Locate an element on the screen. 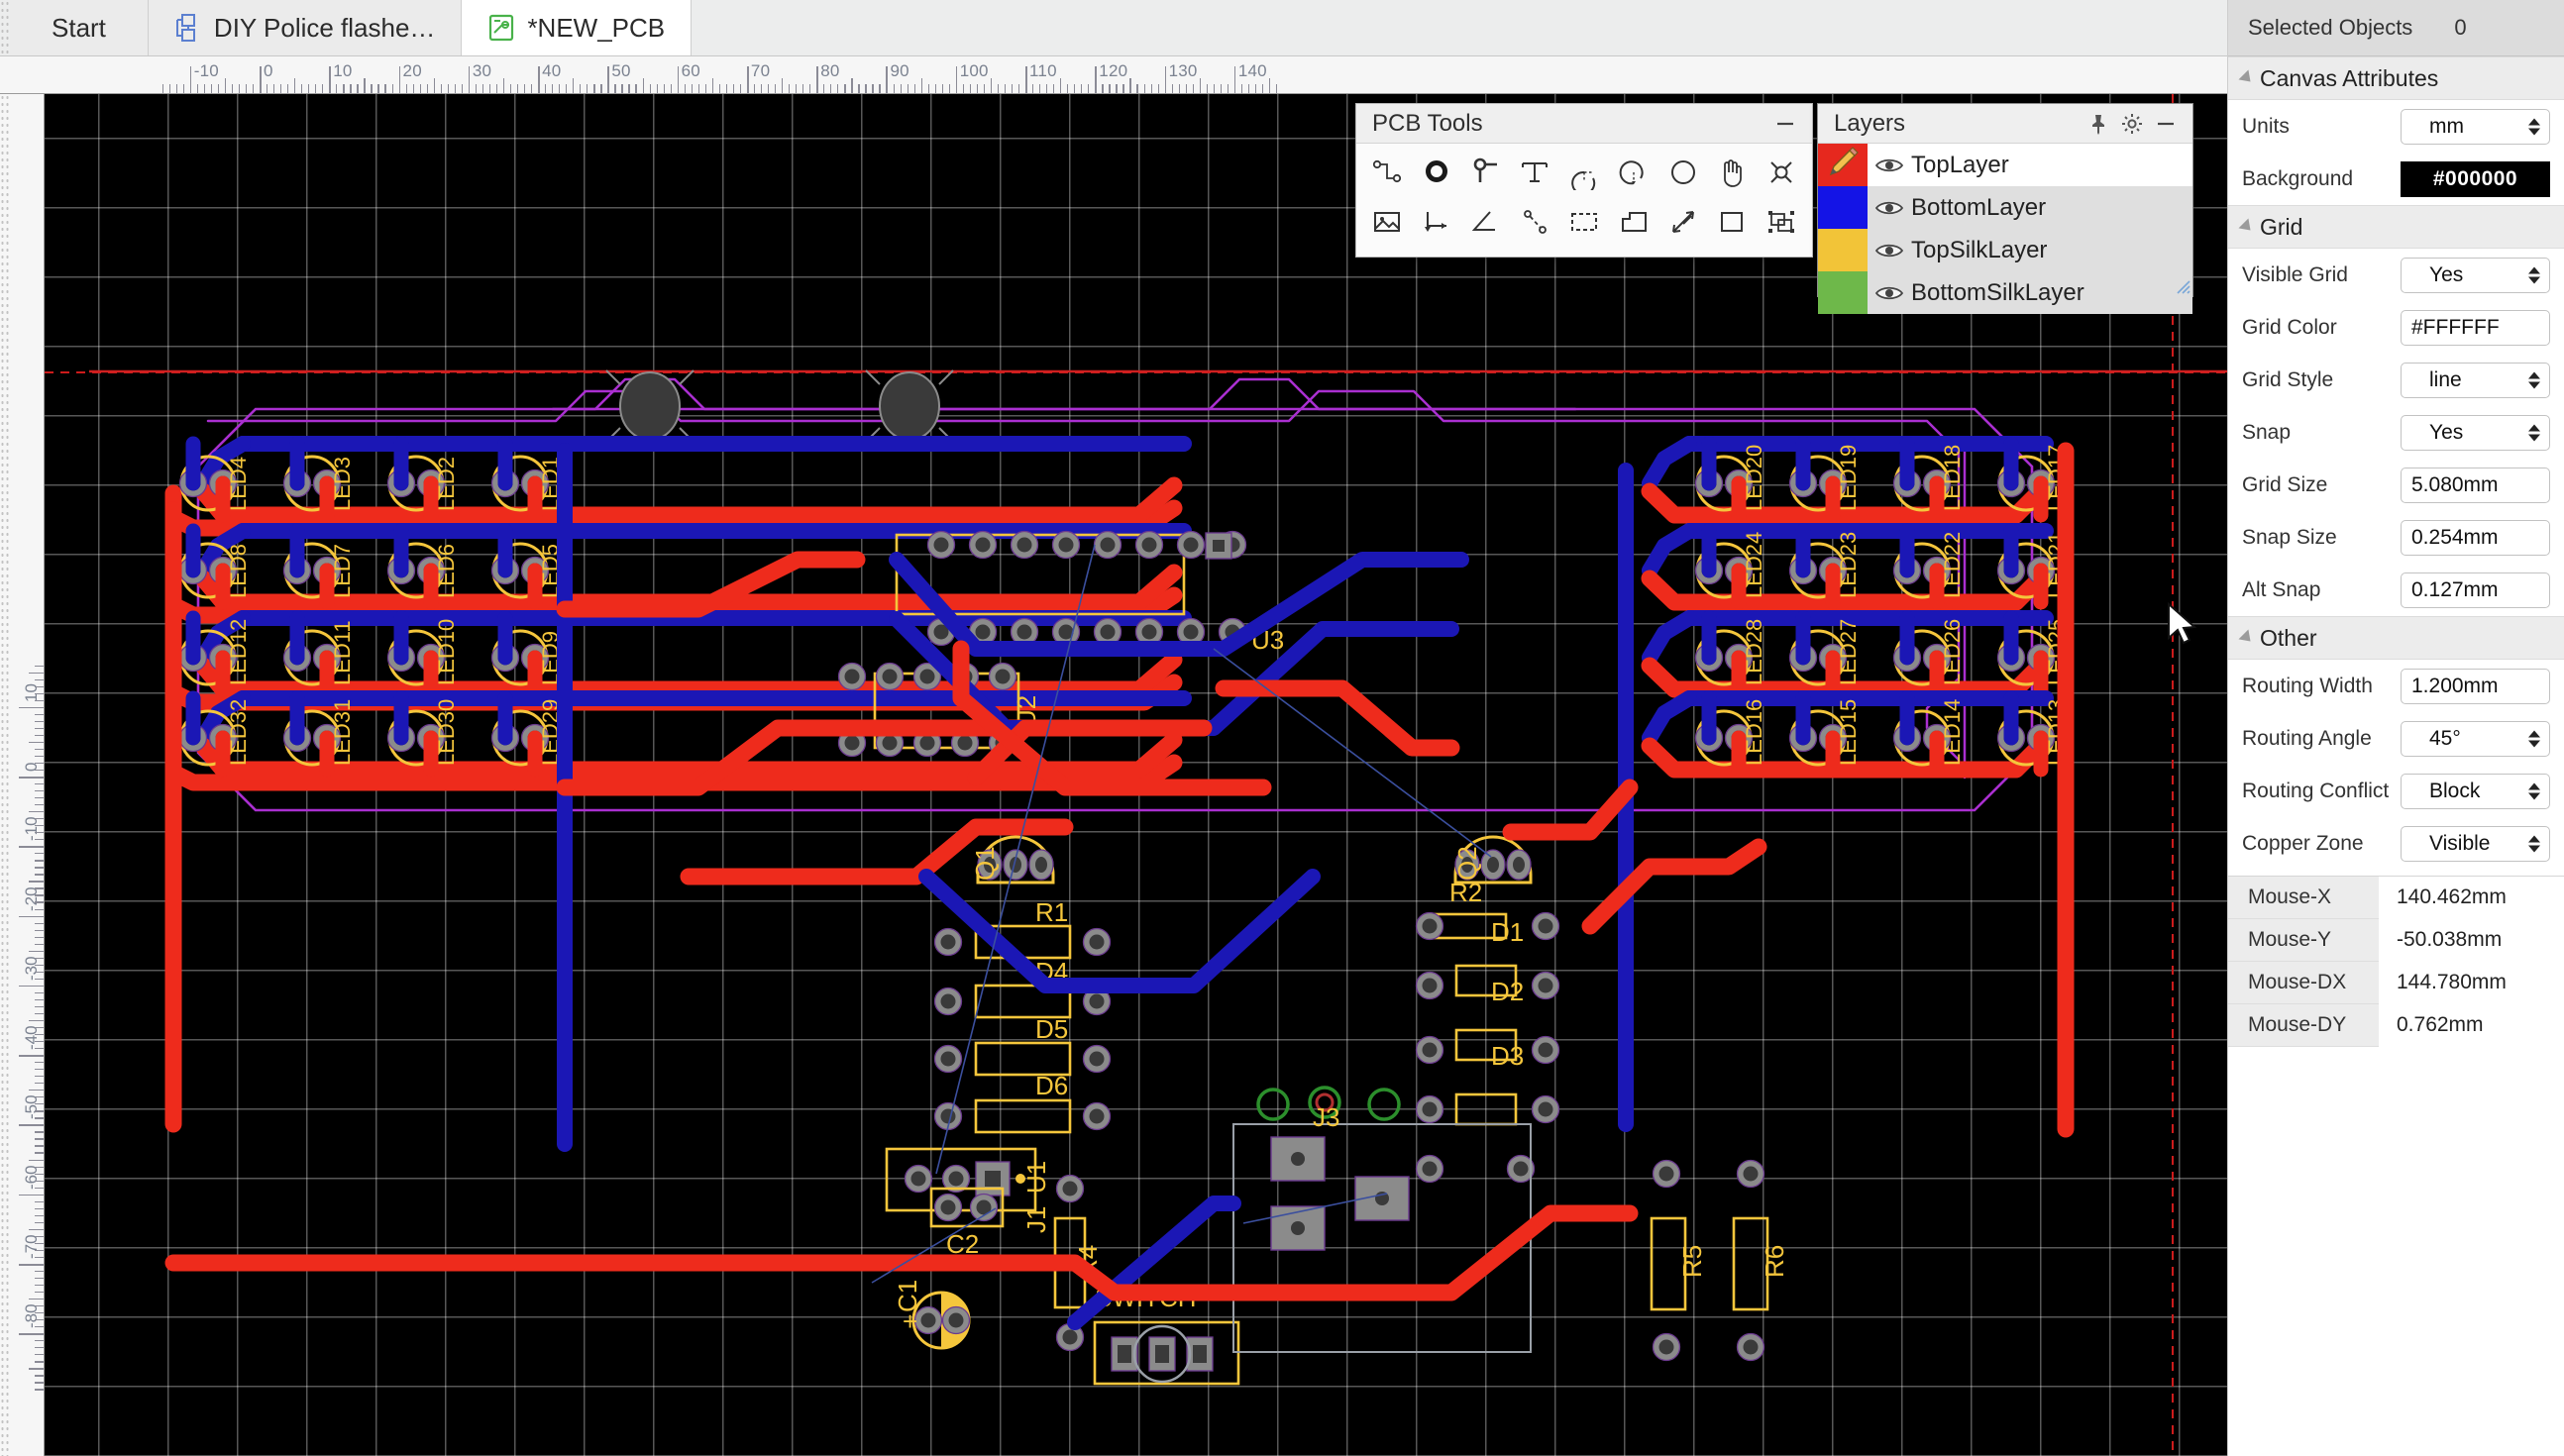 Image resolution: width=2564 pixels, height=1456 pixels. circle-icon is located at coordinates (1683, 172).